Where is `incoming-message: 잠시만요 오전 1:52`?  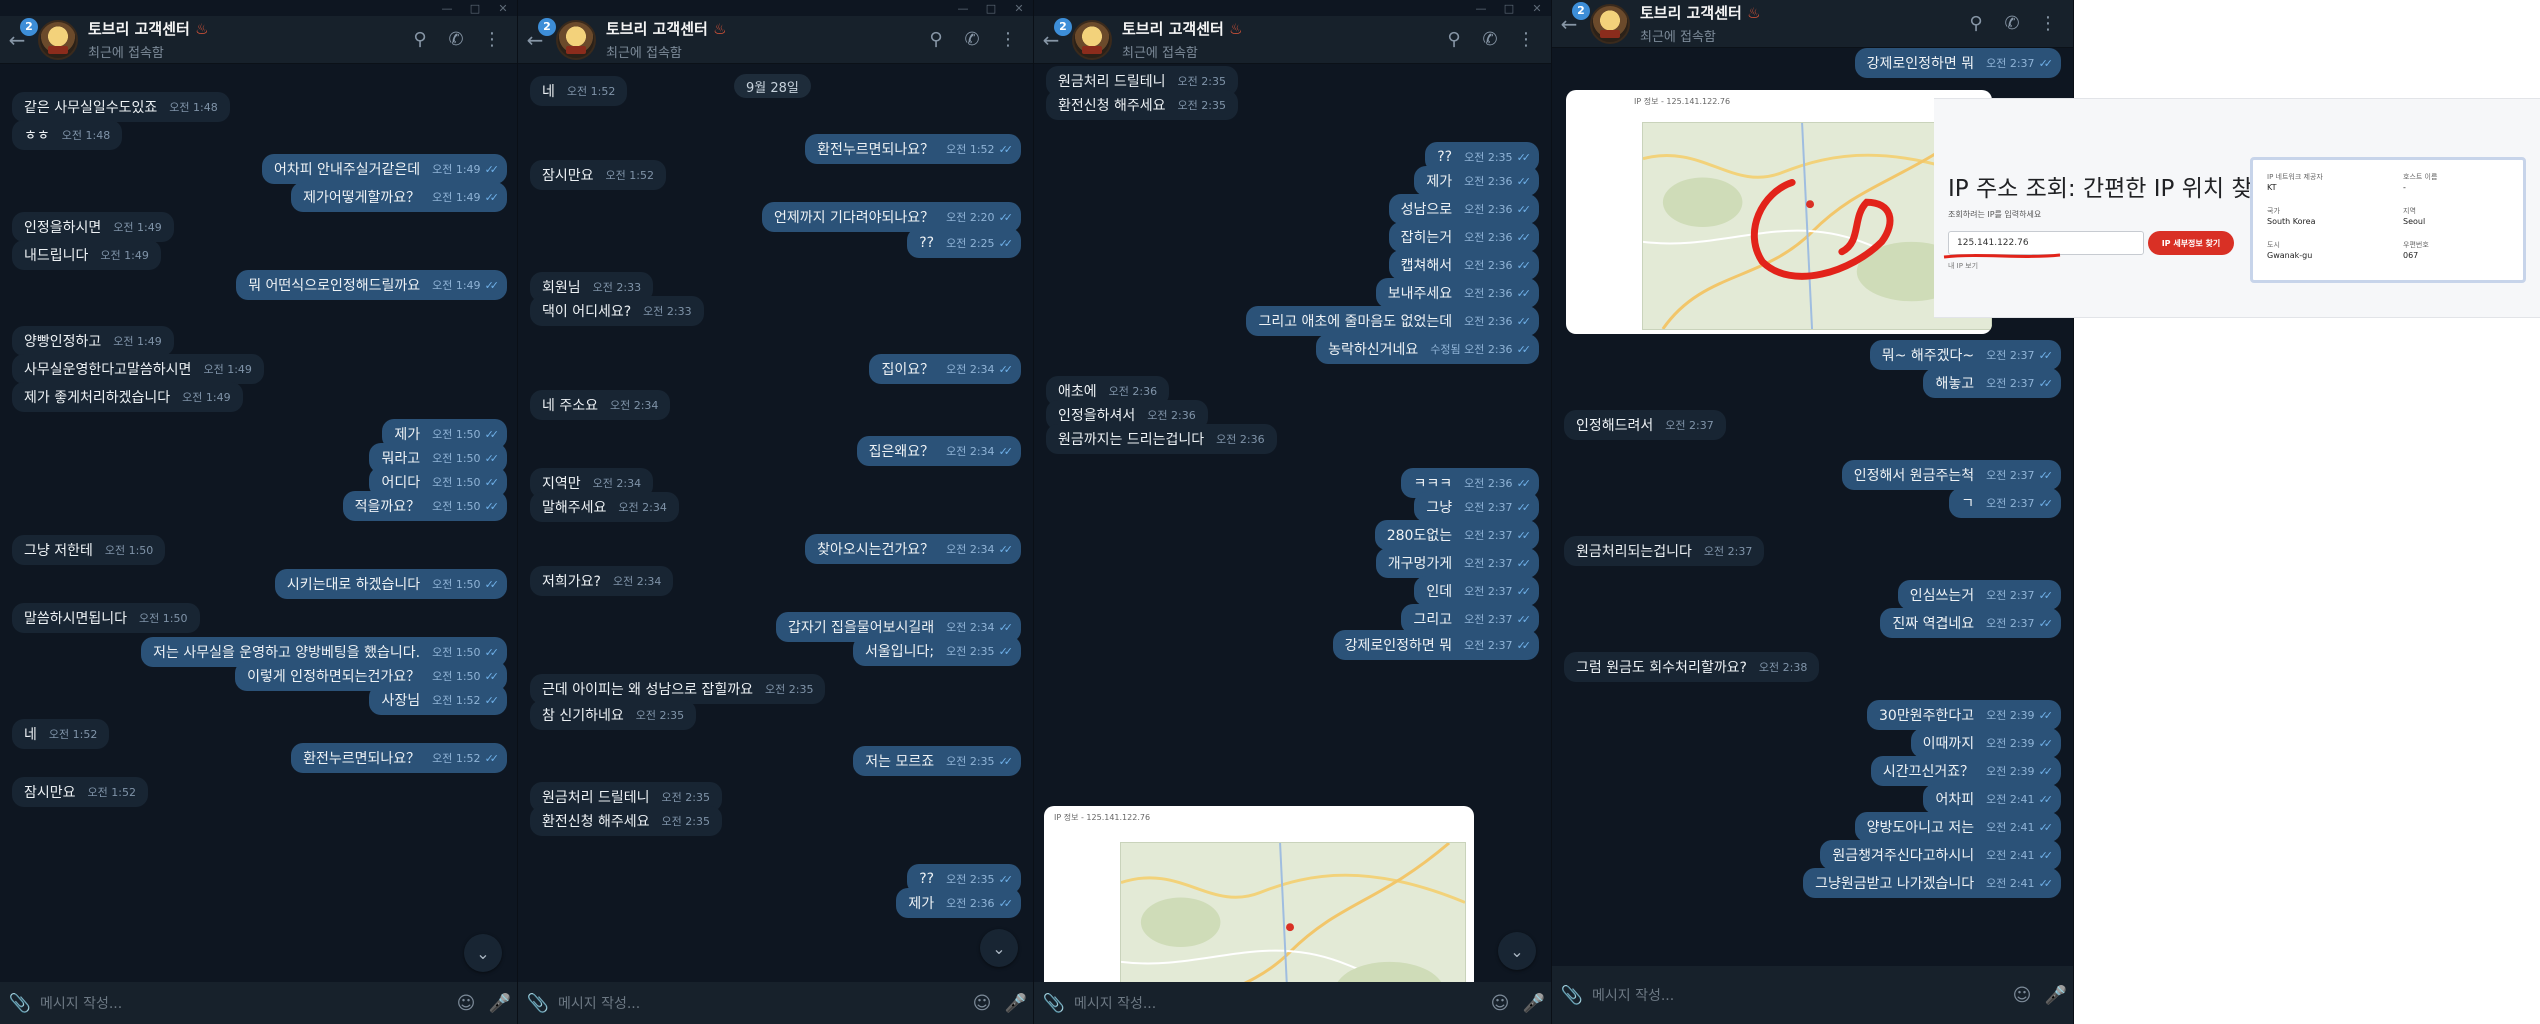
incoming-message: 잠시만요 오전 1:52 is located at coordinates (80, 792).